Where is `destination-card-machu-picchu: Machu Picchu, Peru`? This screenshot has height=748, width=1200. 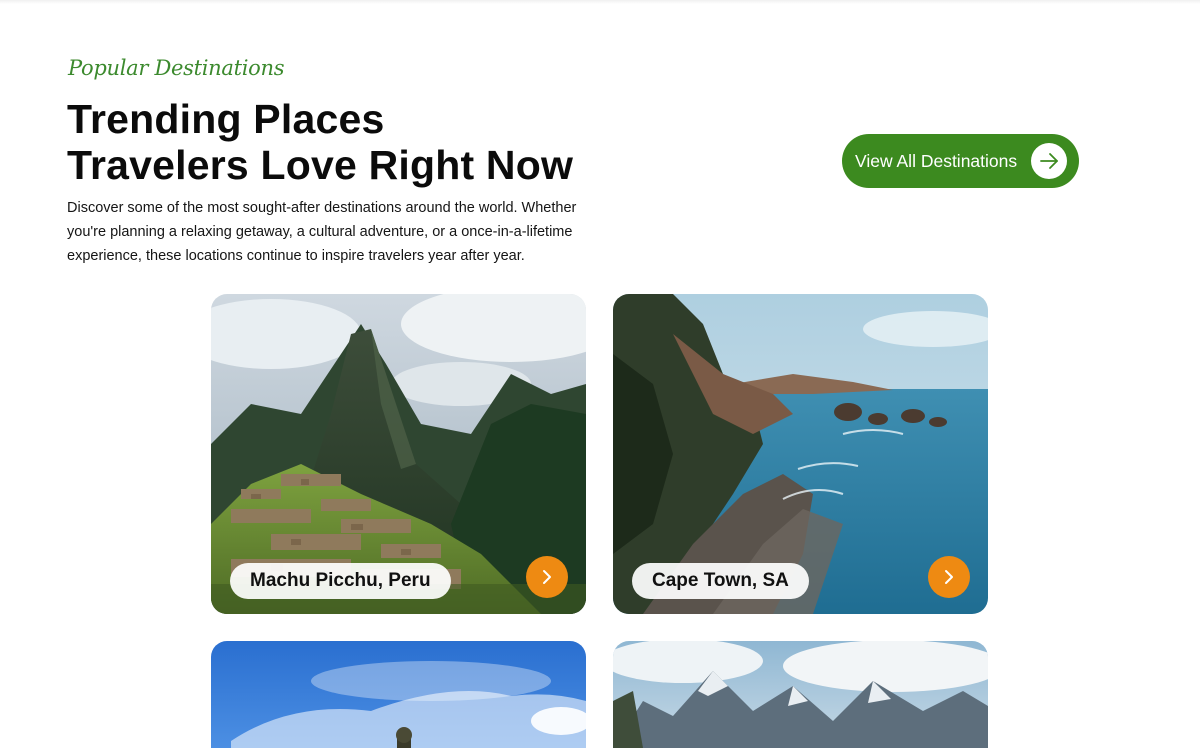
destination-card-machu-picchu: Machu Picchu, Peru is located at coordinates (398, 454).